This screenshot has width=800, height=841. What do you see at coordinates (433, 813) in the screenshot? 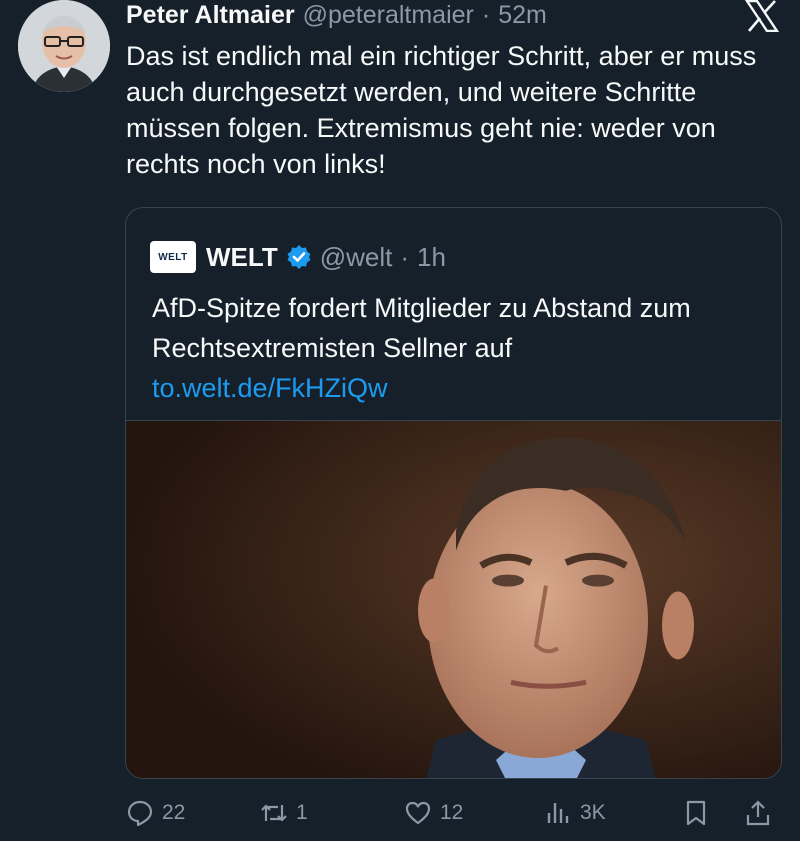
I see `like-button: 12` at bounding box center [433, 813].